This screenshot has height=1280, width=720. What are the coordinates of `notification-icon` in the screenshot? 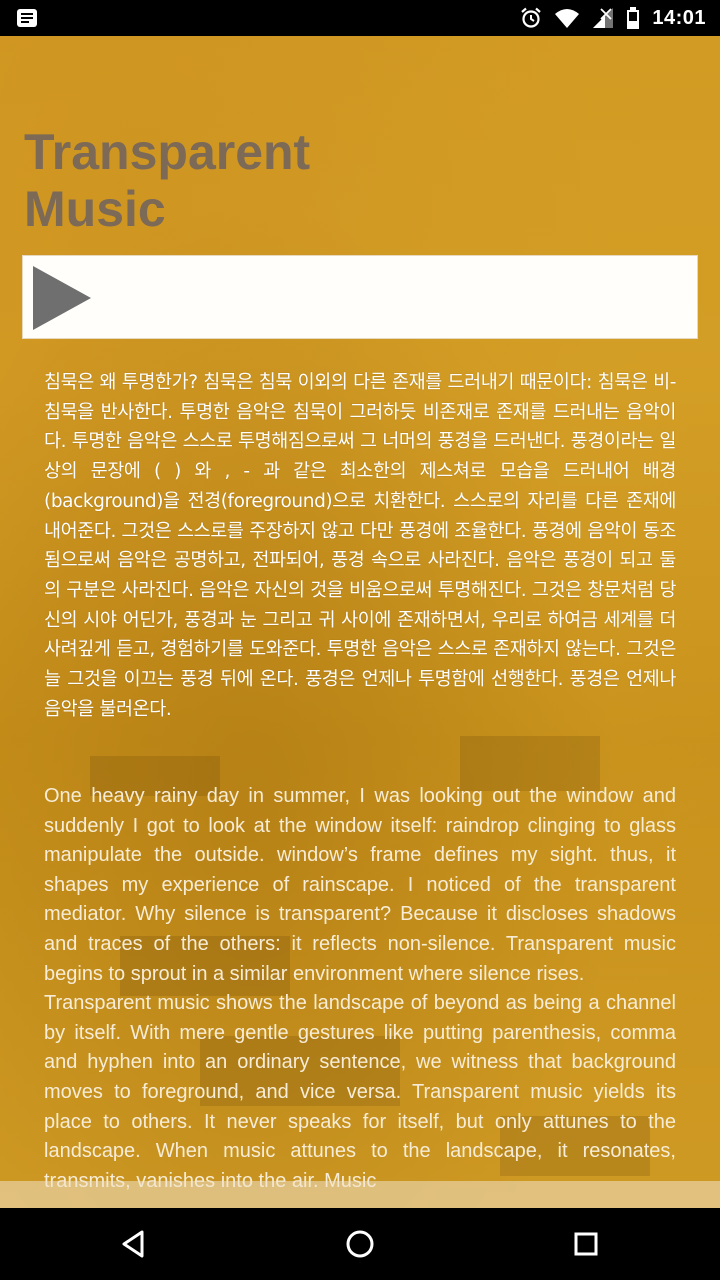 It's located at (27, 18).